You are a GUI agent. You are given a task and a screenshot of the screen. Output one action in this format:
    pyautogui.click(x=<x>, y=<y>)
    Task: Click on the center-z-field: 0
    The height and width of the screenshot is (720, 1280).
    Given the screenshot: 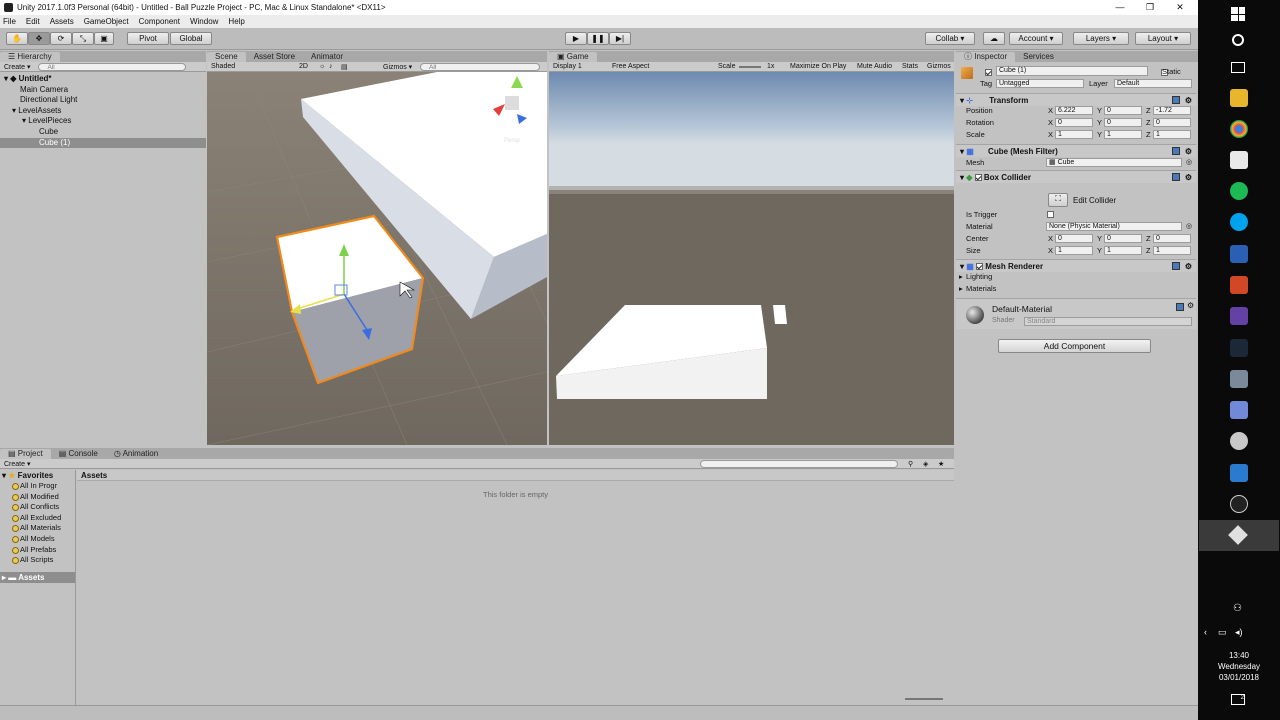 What is the action you would take?
    pyautogui.click(x=1172, y=238)
    